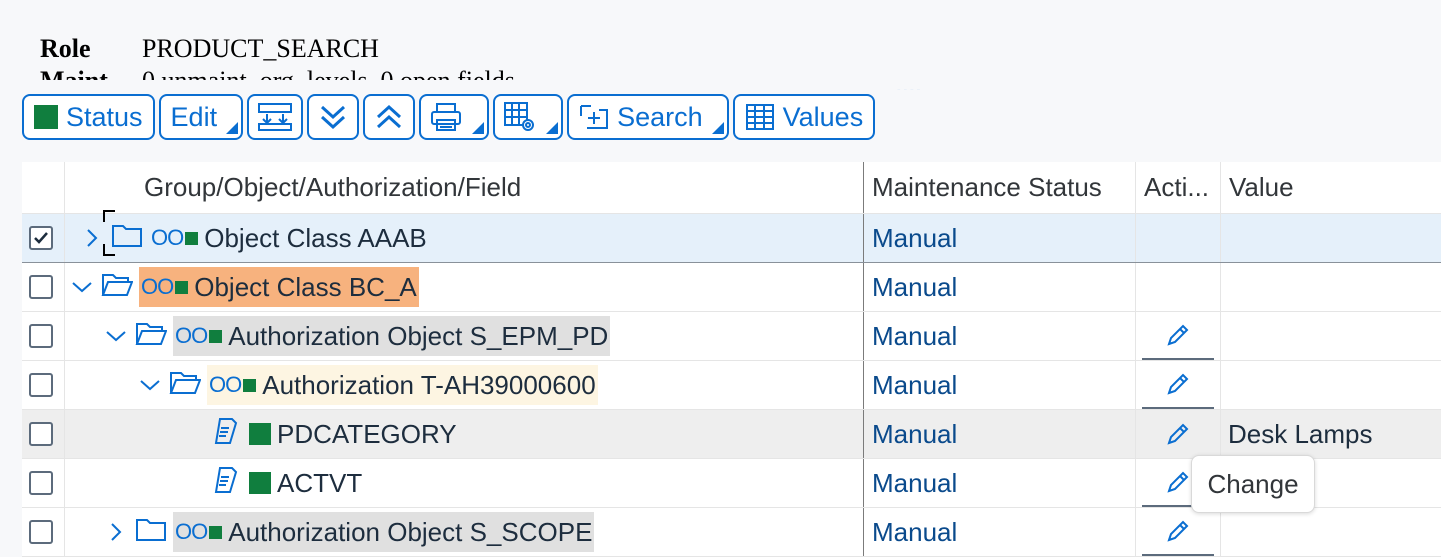 This screenshot has width=1441, height=557. I want to click on tree-cell: OO Object Class AAAB, so click(464, 235).